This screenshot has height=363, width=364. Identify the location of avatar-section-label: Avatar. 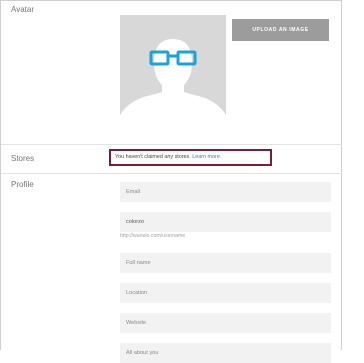
(22, 9).